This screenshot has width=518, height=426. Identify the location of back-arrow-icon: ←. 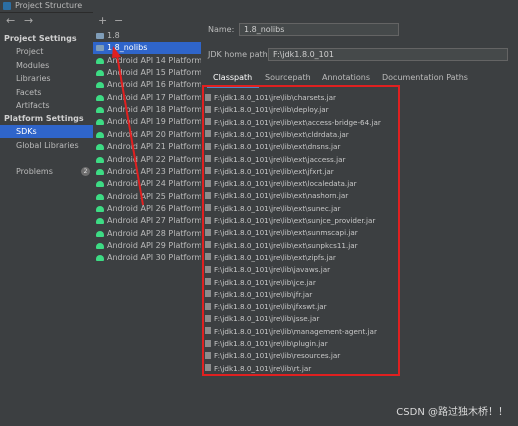
(10, 20).